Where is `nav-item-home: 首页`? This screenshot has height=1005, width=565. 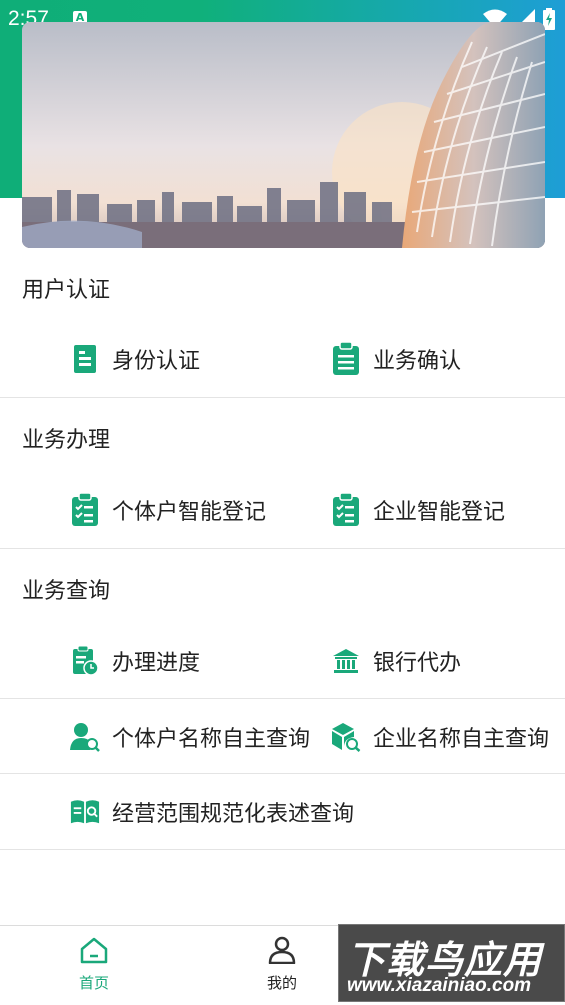 nav-item-home: 首页 is located at coordinates (94, 964).